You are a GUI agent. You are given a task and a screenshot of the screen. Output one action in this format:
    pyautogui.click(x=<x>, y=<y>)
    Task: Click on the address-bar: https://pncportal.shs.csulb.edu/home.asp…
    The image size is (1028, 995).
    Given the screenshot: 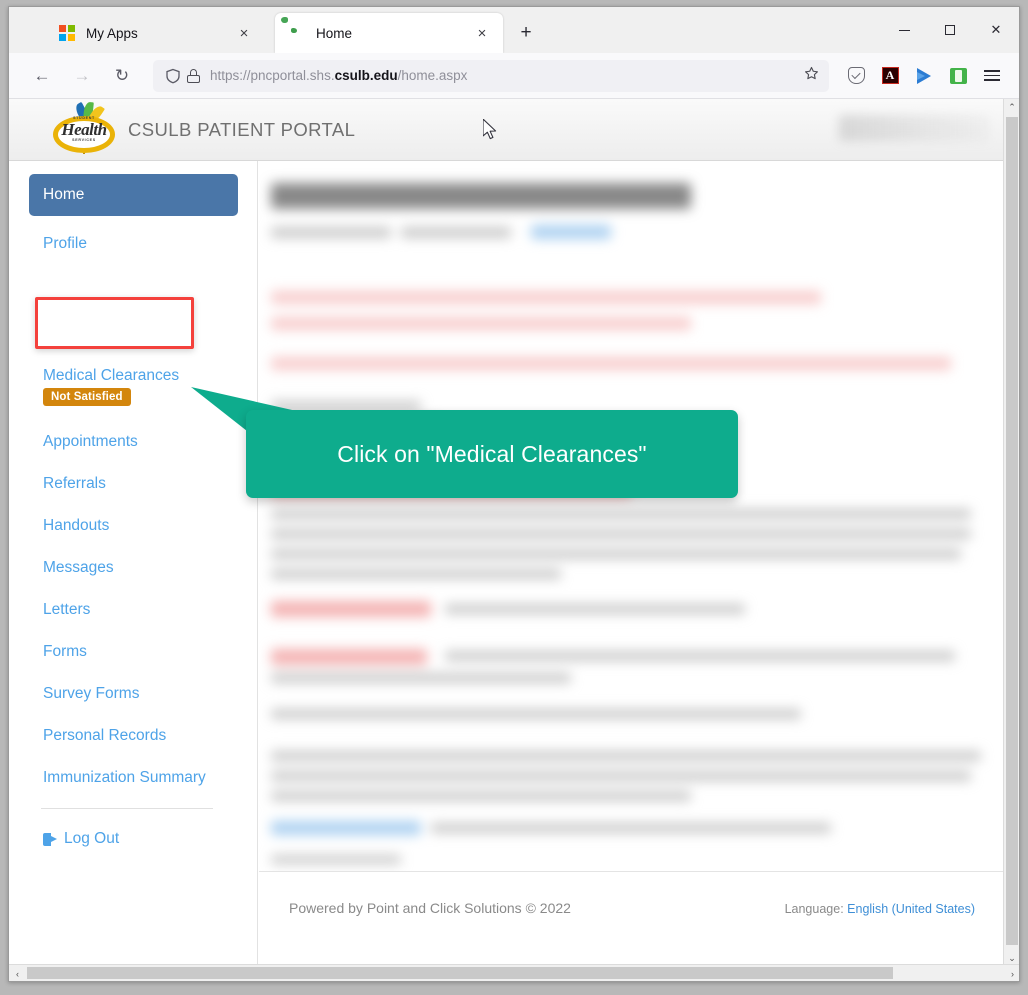 What is the action you would take?
    pyautogui.click(x=491, y=75)
    